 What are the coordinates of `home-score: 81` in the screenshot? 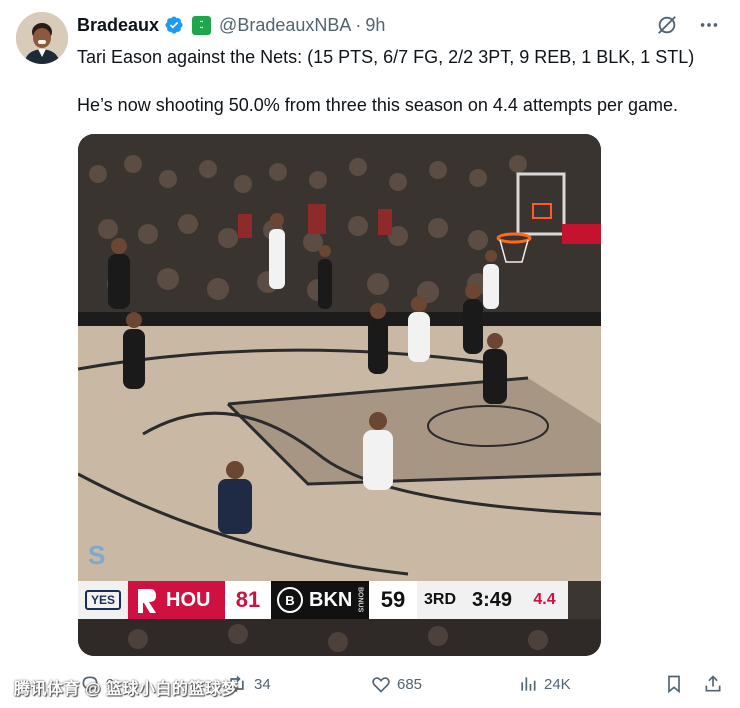 It's located at (248, 600).